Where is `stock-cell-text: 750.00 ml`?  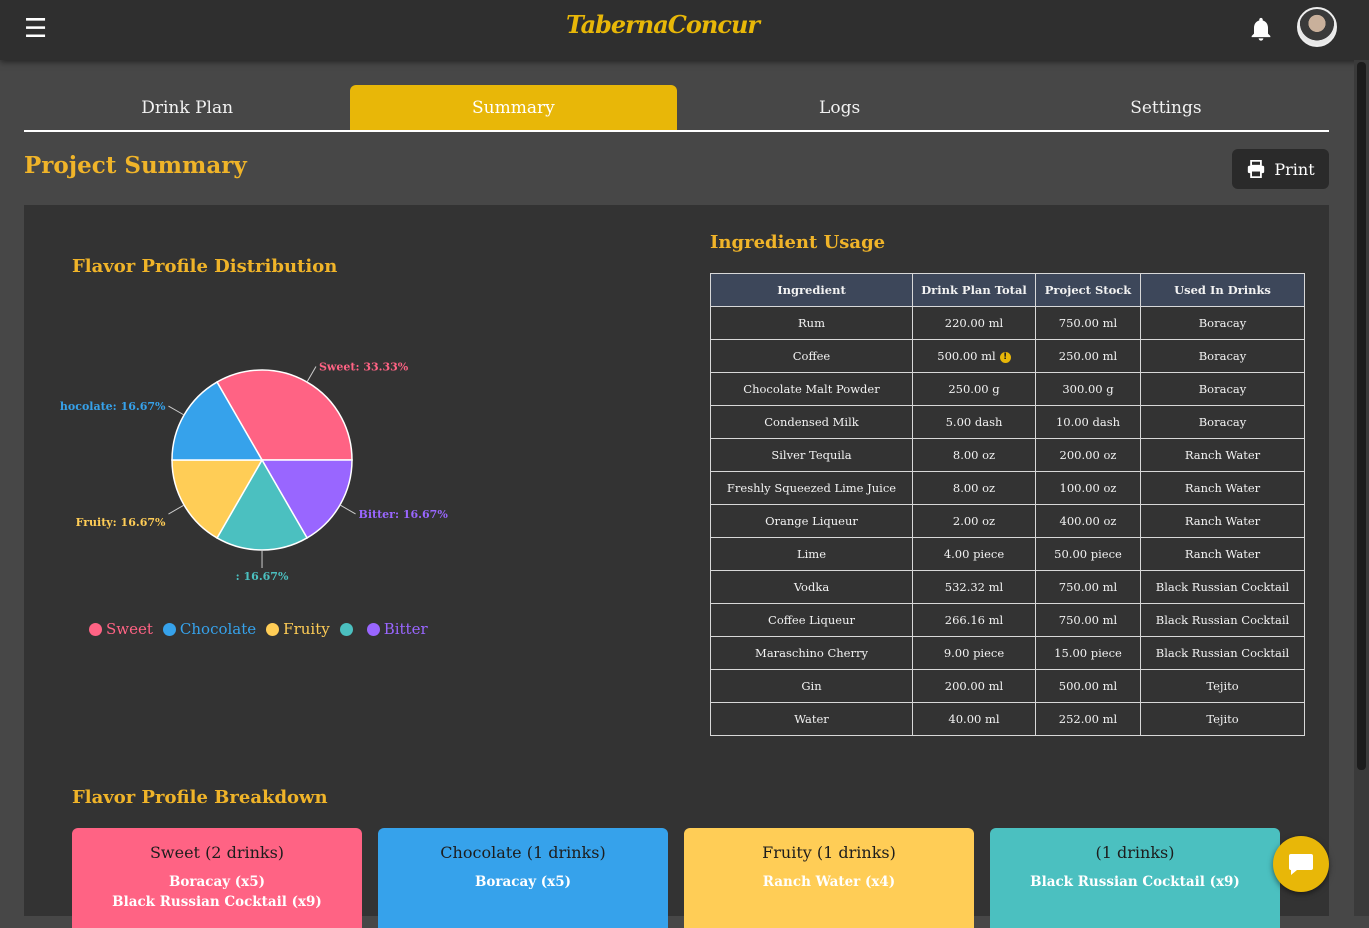
stock-cell-text: 750.00 ml is located at coordinates (1088, 620).